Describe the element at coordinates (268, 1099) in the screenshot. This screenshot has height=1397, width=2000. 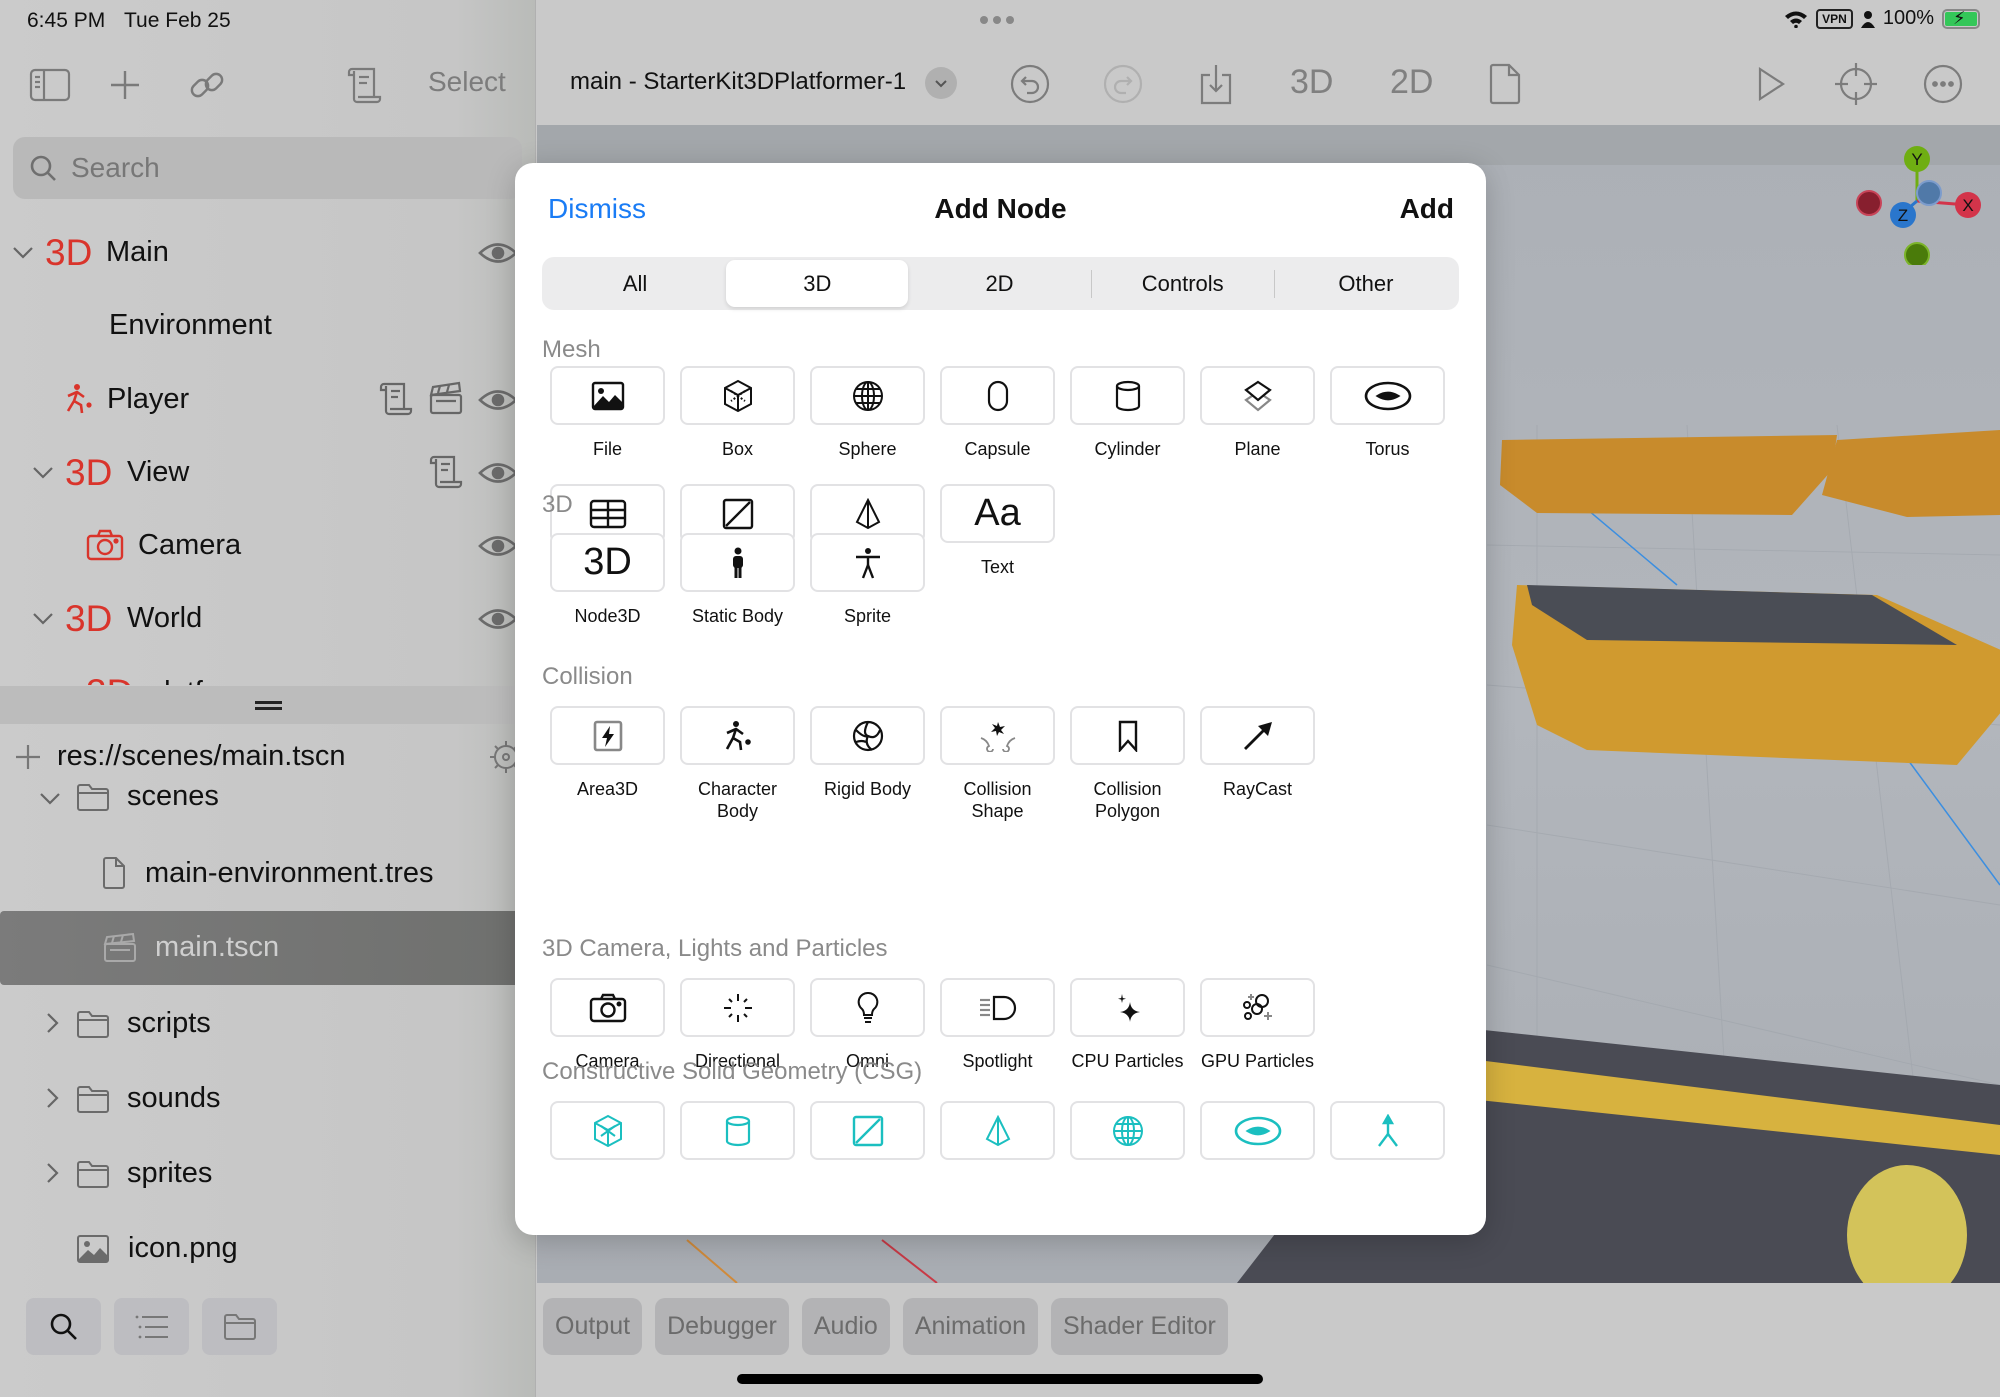
I see `file-item-sounds: sounds` at that location.